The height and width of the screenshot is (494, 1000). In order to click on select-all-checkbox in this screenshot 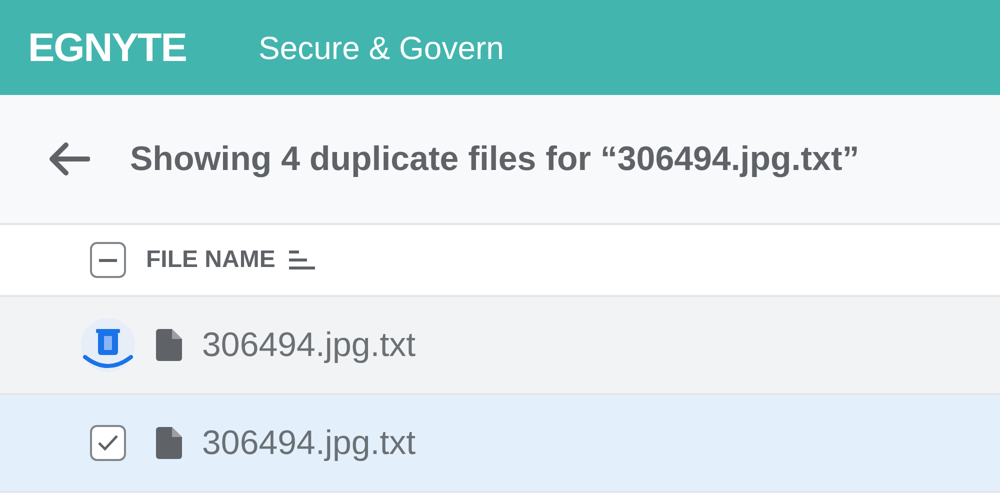, I will do `click(108, 260)`.